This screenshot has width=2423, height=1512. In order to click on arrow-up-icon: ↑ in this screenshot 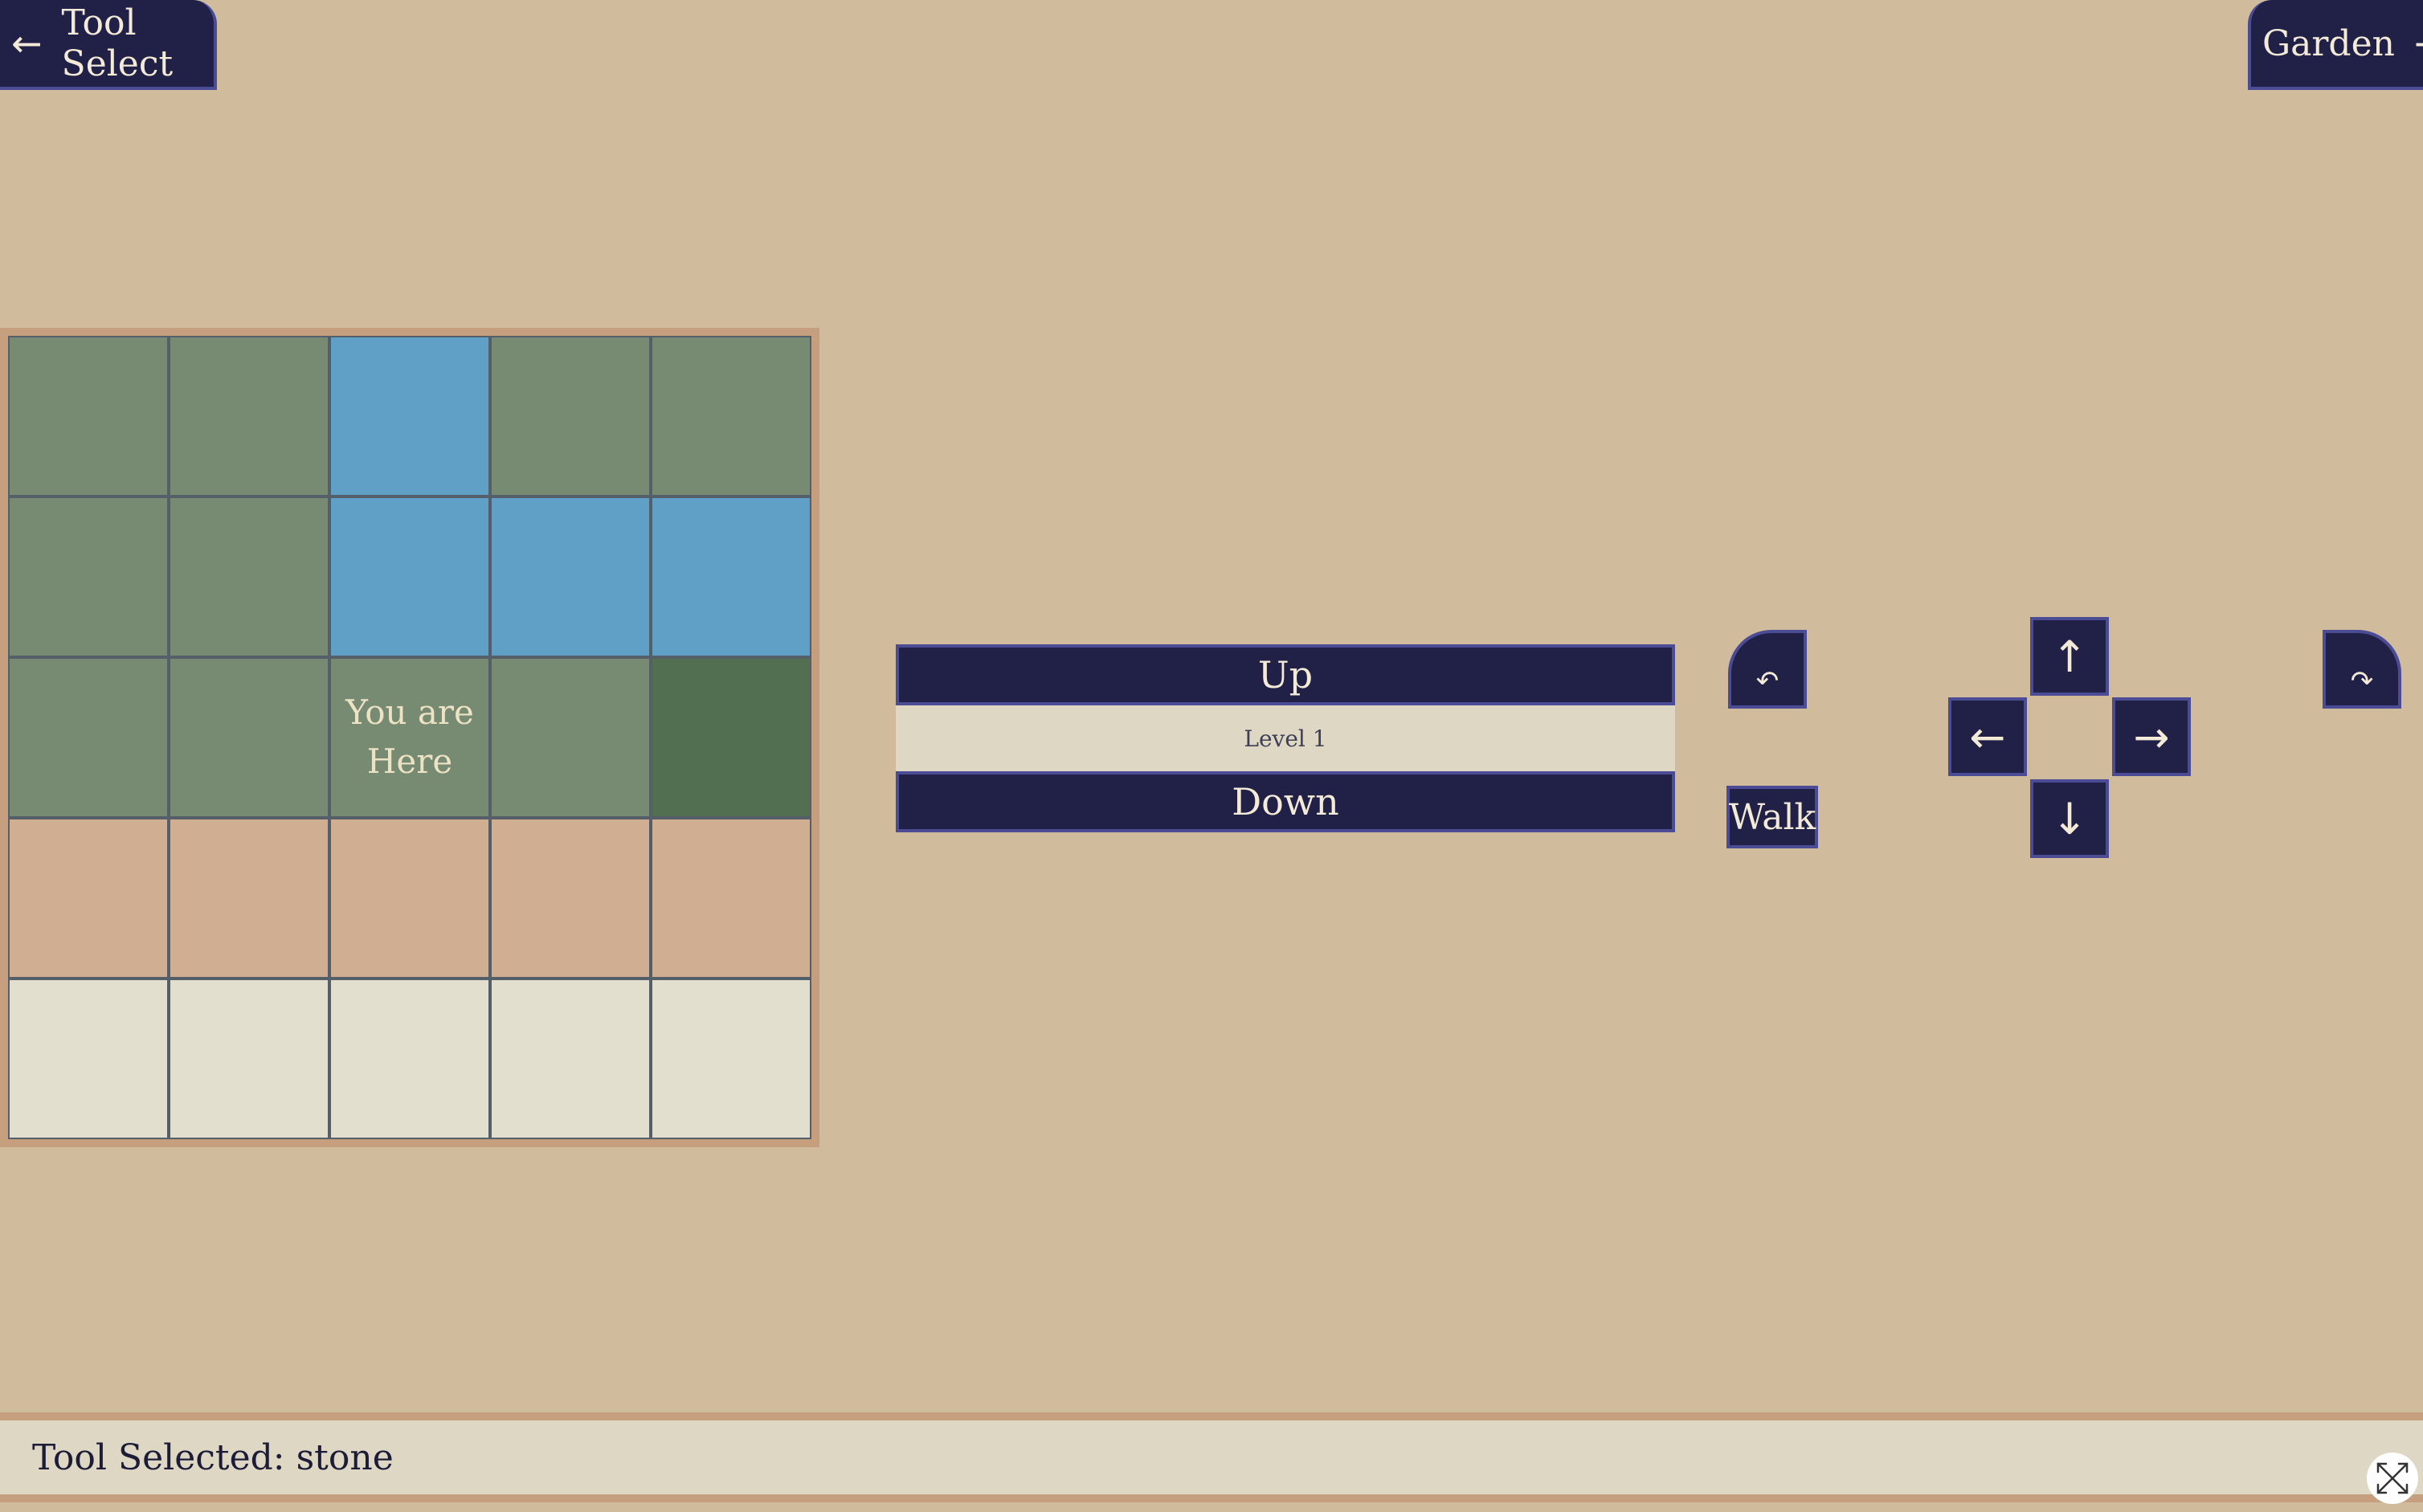, I will do `click(2069, 656)`.